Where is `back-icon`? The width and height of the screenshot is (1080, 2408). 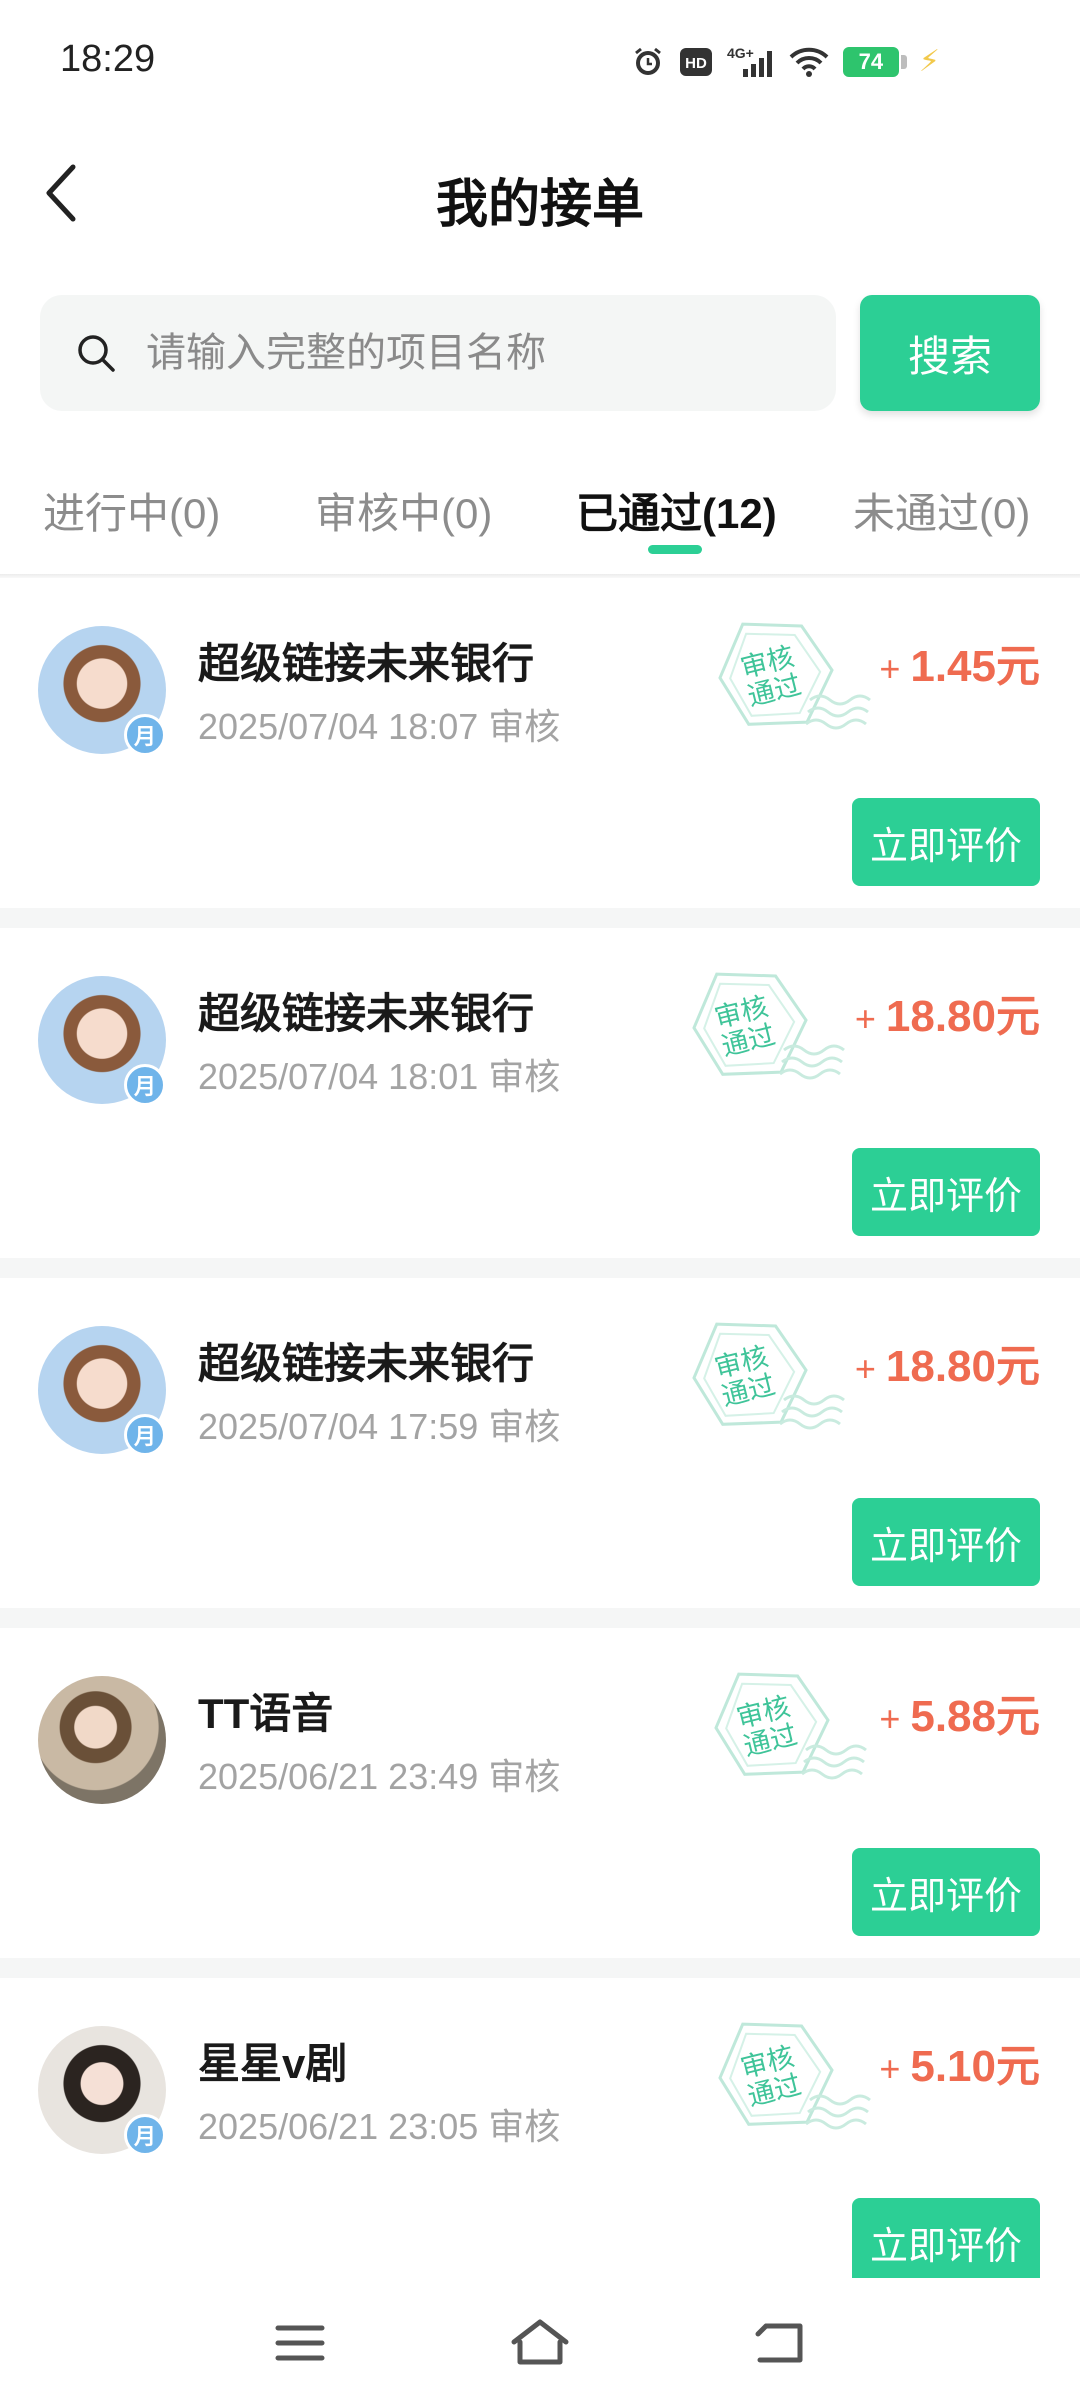
back-icon is located at coordinates (779, 2343).